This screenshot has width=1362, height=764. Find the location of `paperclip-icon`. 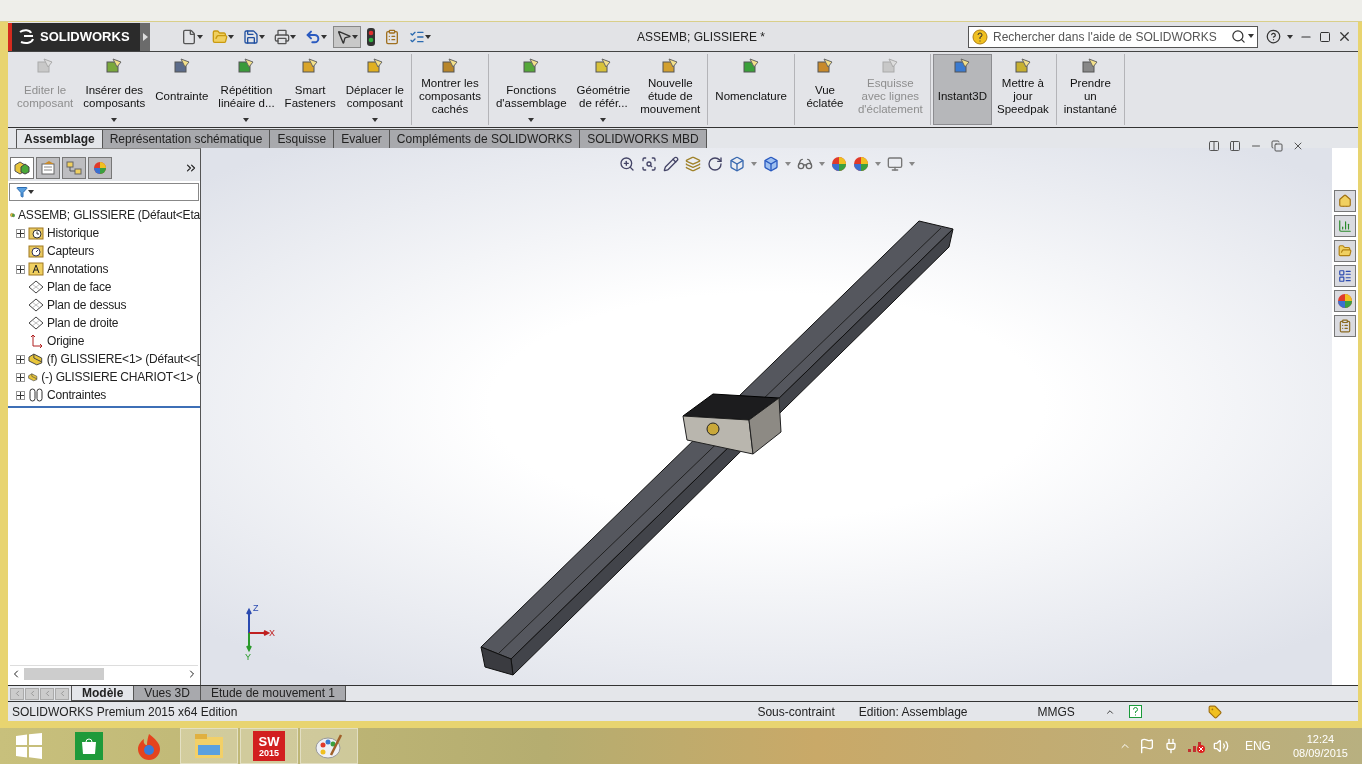

paperclip-icon is located at coordinates (36, 395).